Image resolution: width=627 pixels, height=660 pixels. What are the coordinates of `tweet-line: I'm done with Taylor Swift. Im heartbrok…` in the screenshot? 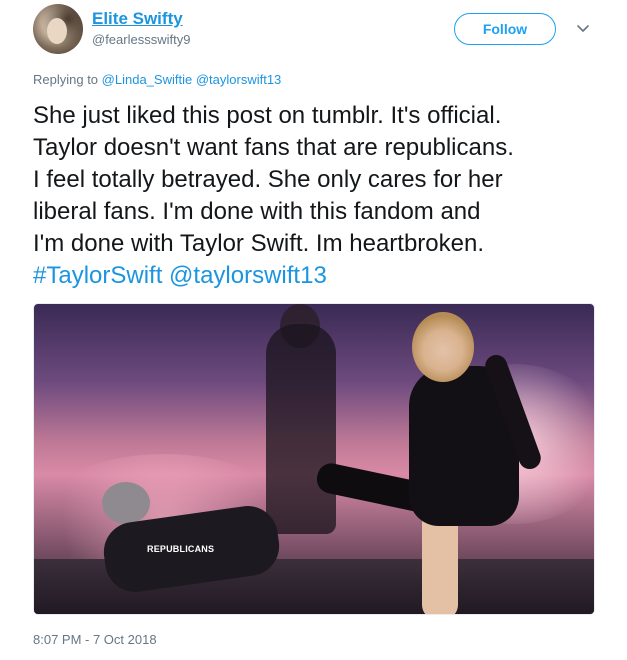 It's located at (258, 243).